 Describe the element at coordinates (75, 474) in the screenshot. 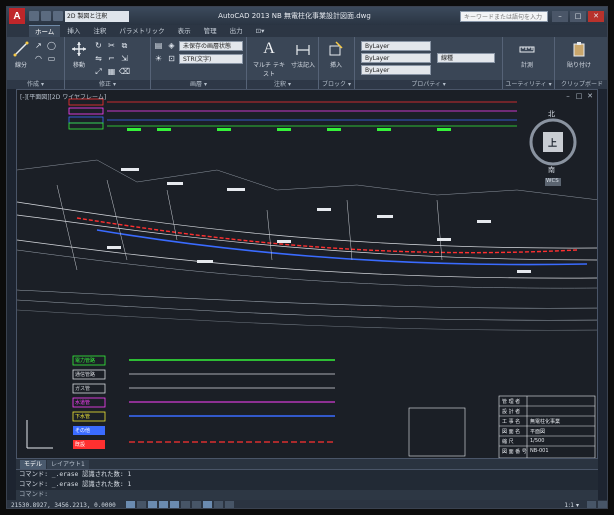

I see `command-history-line: コマンド: _.erase 認識された数: 1` at that location.